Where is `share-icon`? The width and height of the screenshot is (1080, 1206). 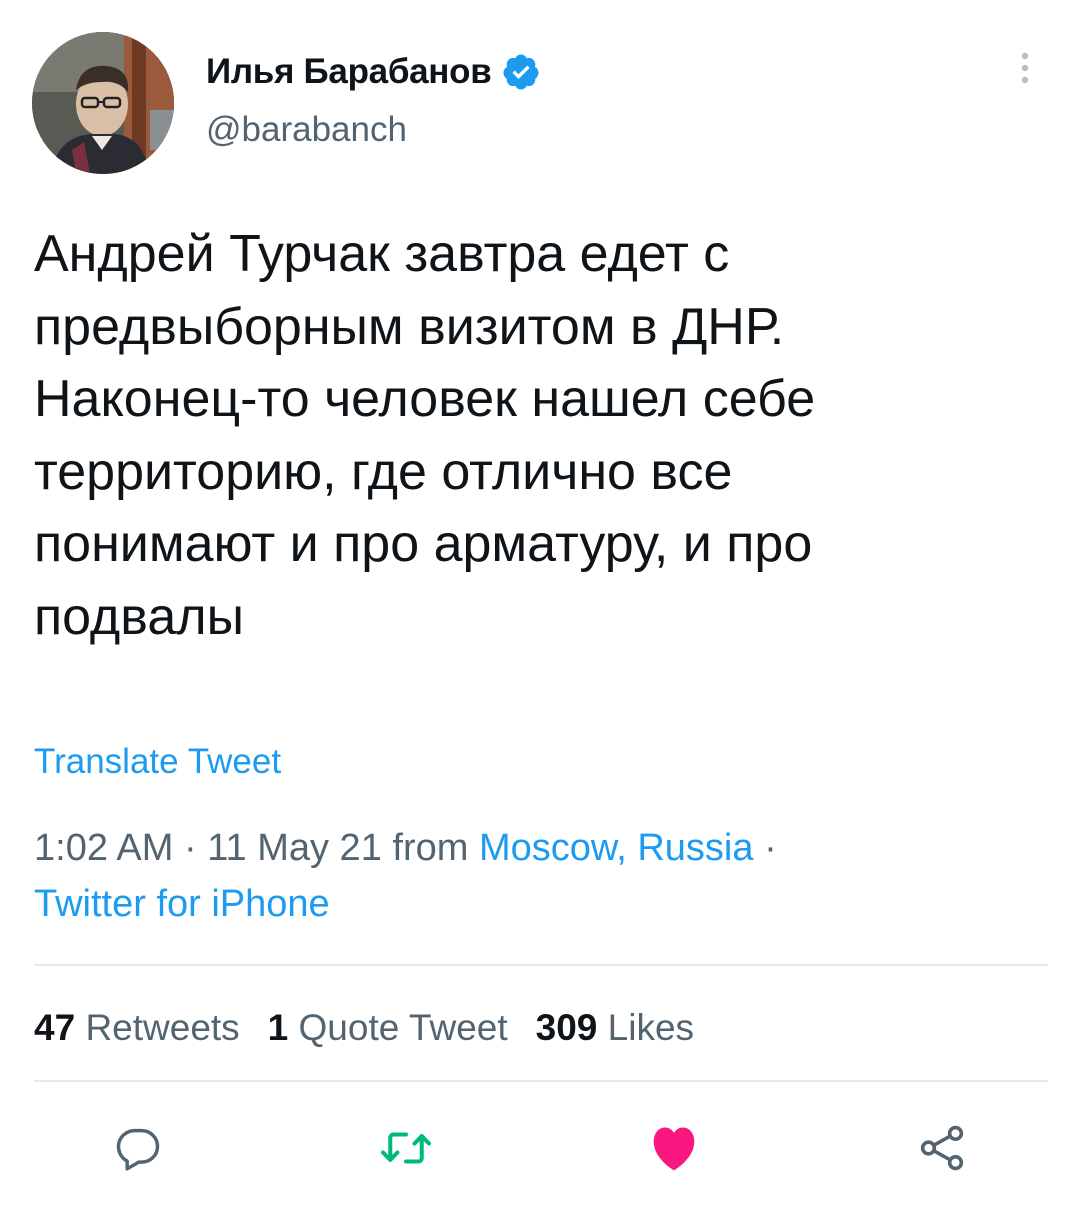
share-icon is located at coordinates (942, 1148).